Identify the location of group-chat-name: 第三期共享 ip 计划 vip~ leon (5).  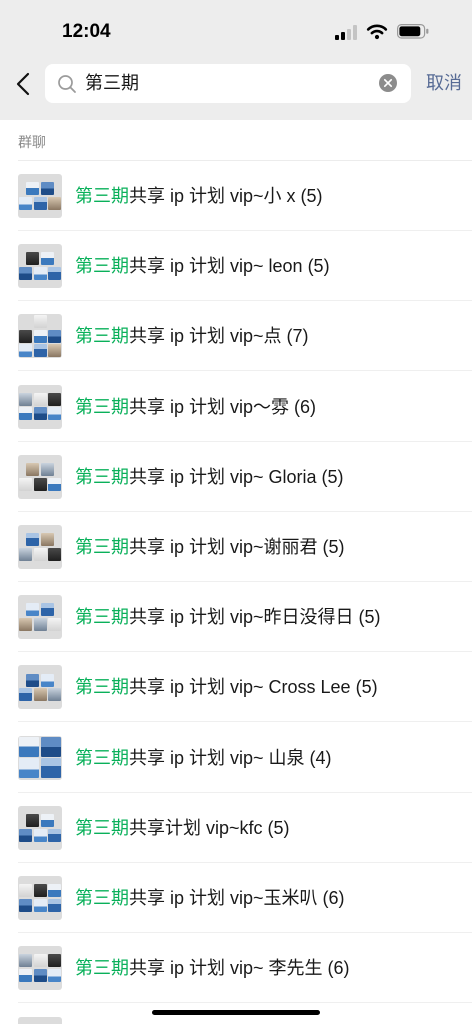
(202, 266).